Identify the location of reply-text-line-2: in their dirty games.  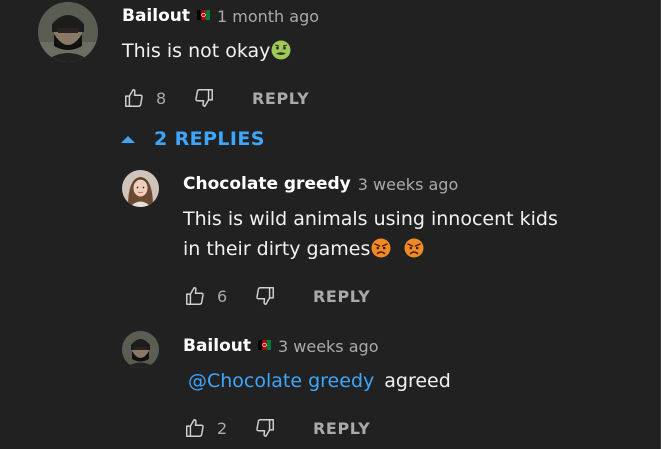
(370, 249).